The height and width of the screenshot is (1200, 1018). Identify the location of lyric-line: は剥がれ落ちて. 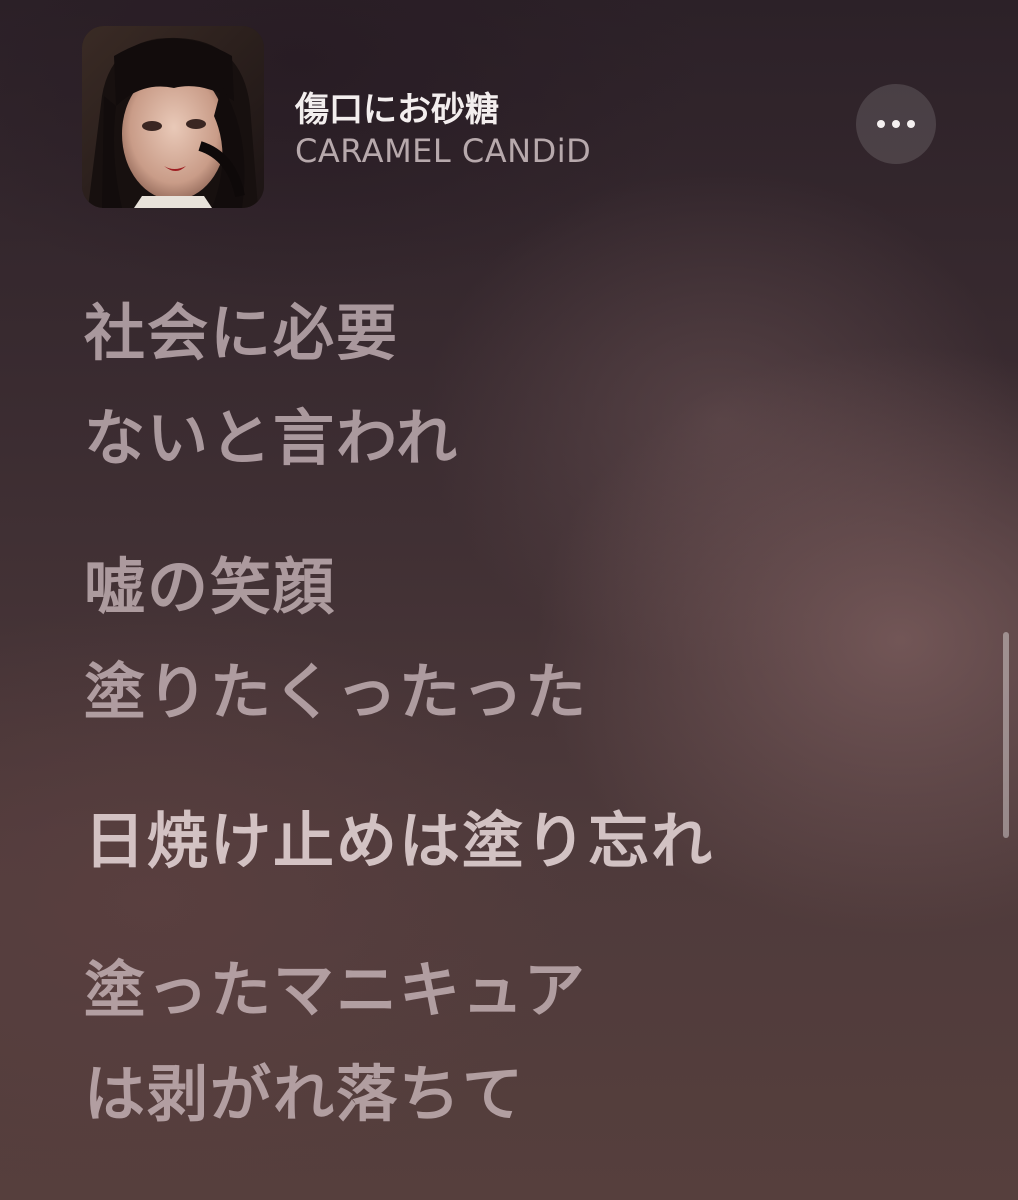
(524, 1095).